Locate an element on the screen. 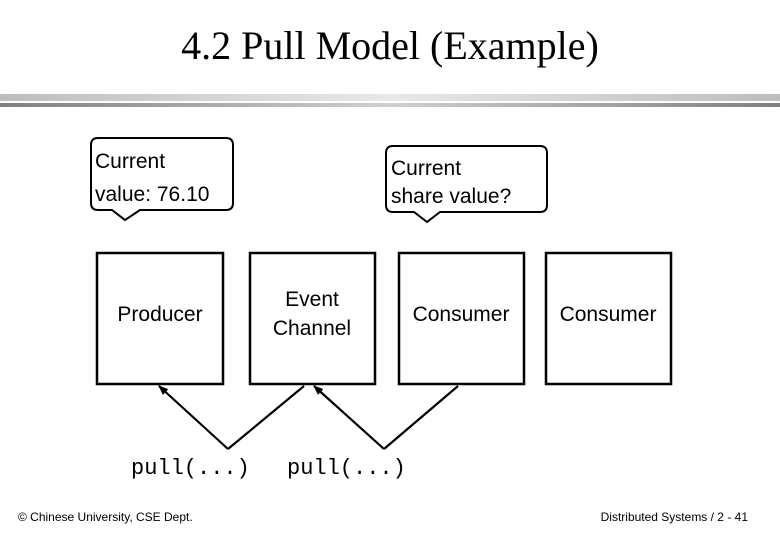 The width and height of the screenshot is (780, 540). pull-arrow-consumer-from-channel is located at coordinates (386, 417).